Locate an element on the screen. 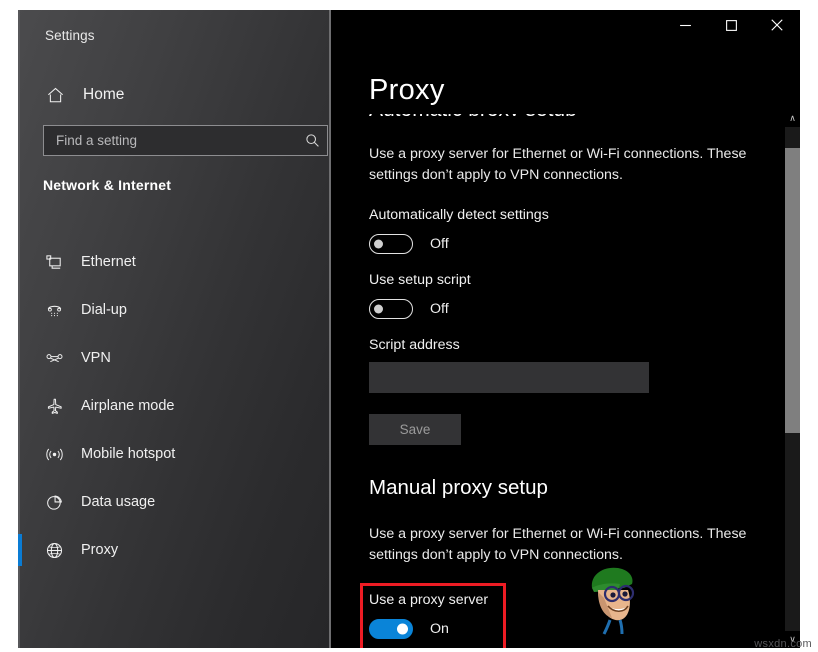 Image resolution: width=818 pixels, height=652 pixels. hotspot-signal-icon is located at coordinates (54, 454).